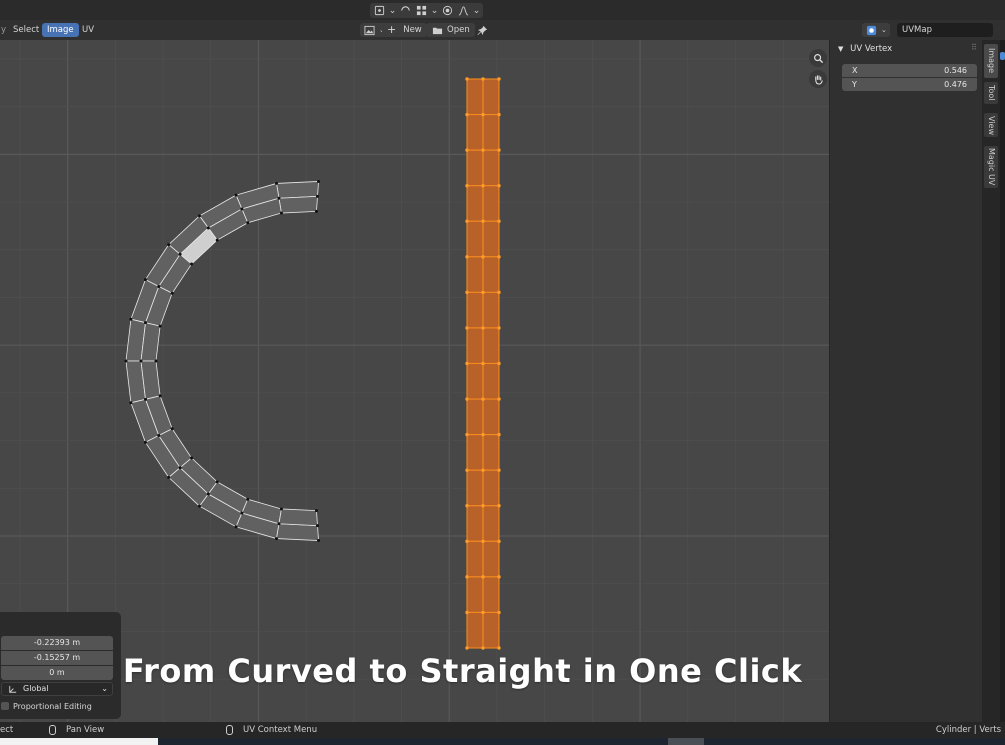 Image resolution: width=1005 pixels, height=745 pixels. What do you see at coordinates (876, 30) in the screenshot?
I see `uv-map-browse-button: ⌄` at bounding box center [876, 30].